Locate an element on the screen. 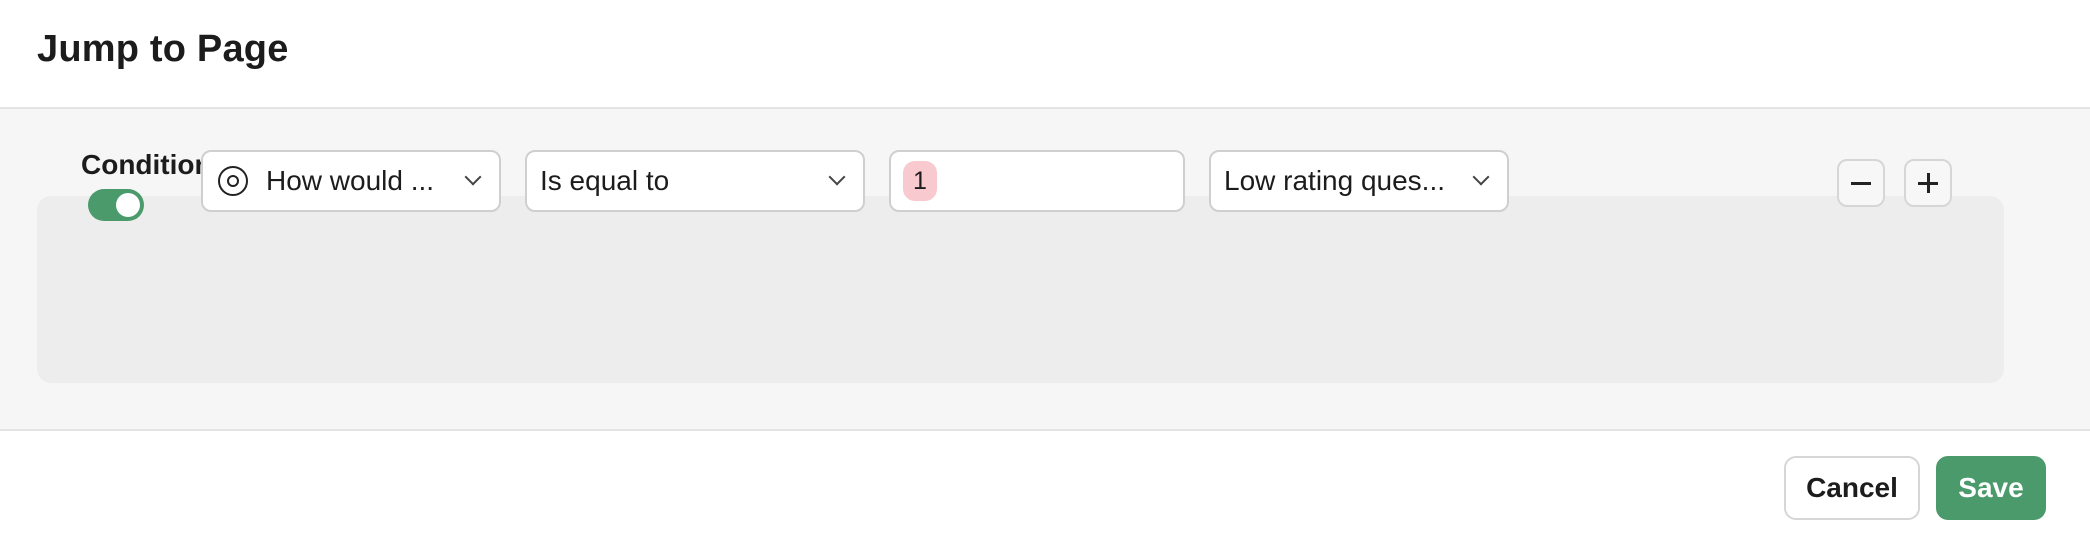 The height and width of the screenshot is (538, 2090). minus-icon is located at coordinates (1861, 183).